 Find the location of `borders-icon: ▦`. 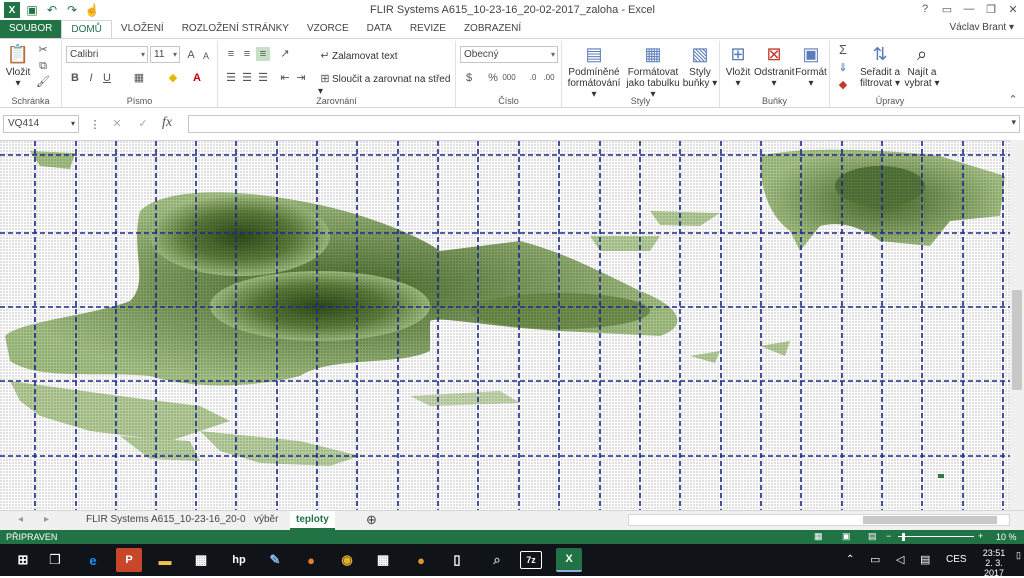

borders-icon: ▦ is located at coordinates (139, 78).